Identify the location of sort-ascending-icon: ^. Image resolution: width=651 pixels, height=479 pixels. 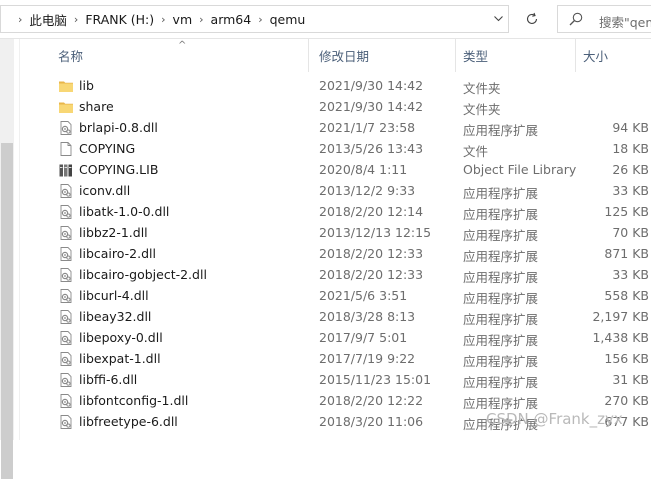
(182, 45).